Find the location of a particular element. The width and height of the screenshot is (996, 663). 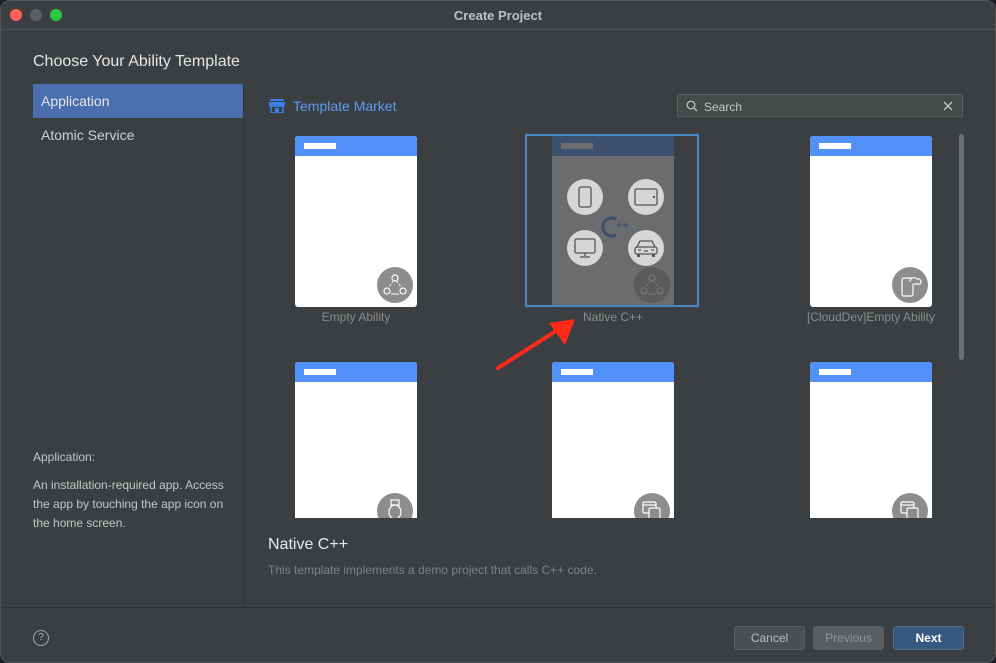

template-label: Empty Ability is located at coordinates (356, 317).